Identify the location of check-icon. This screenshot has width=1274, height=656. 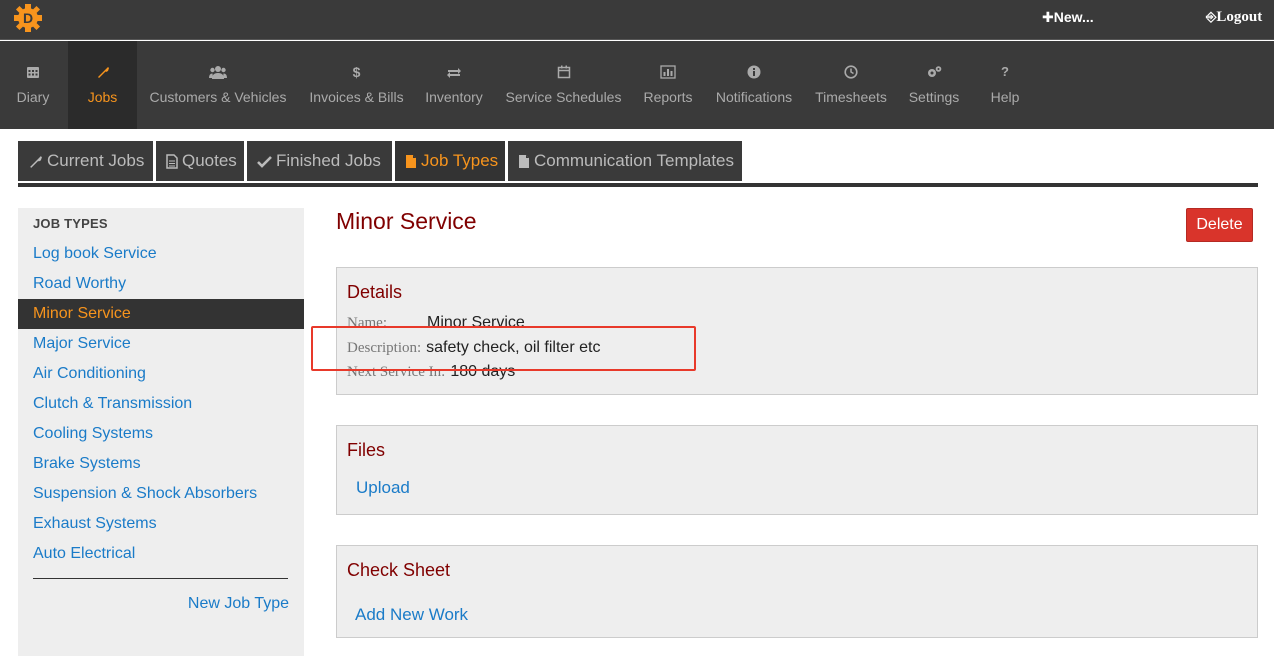
(264, 161).